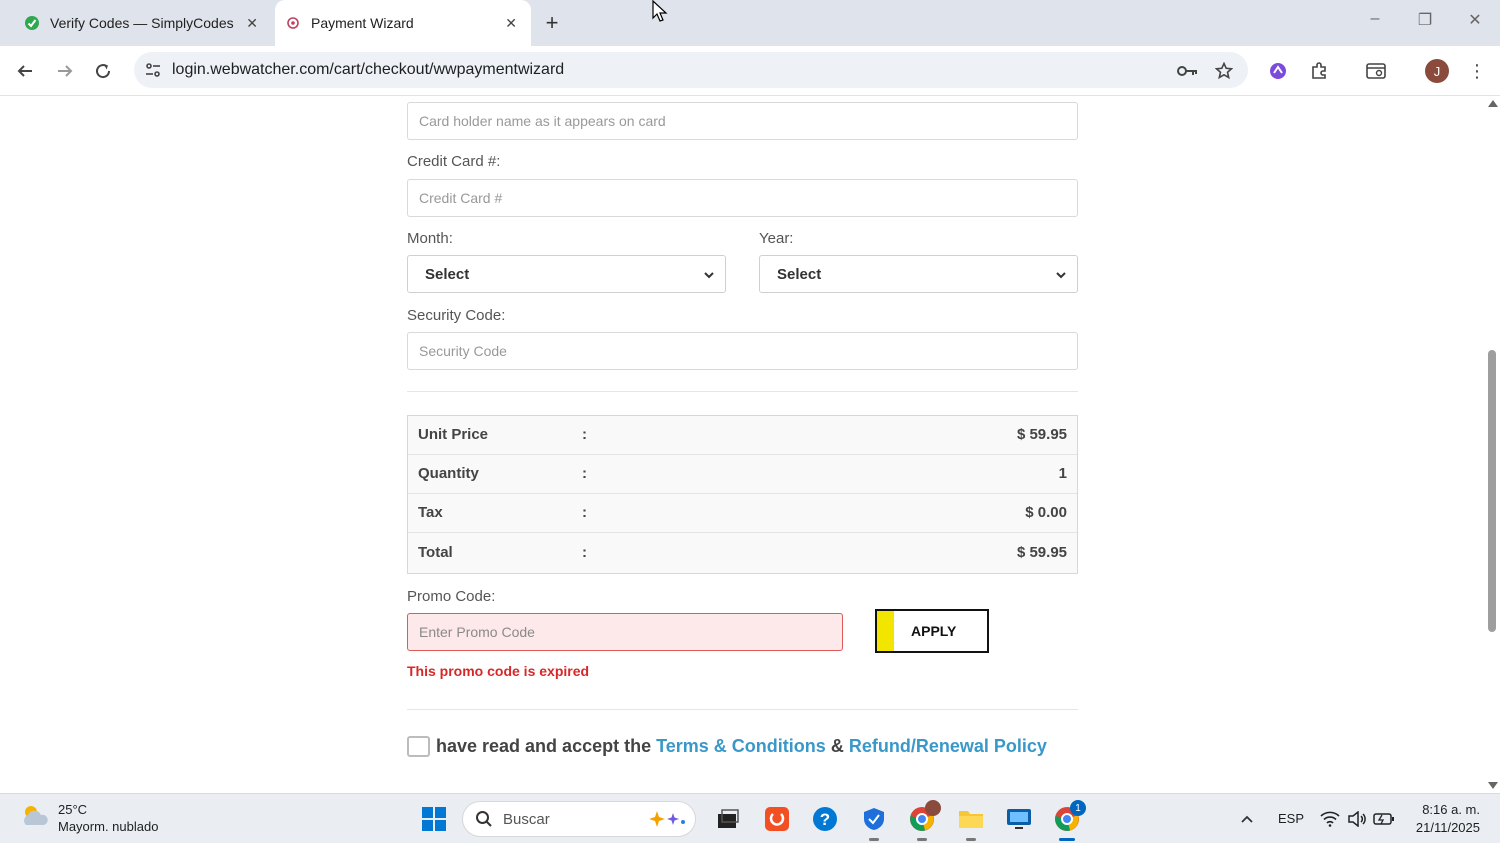 The height and width of the screenshot is (843, 1500). I want to click on battery-icon, so click(1384, 819).